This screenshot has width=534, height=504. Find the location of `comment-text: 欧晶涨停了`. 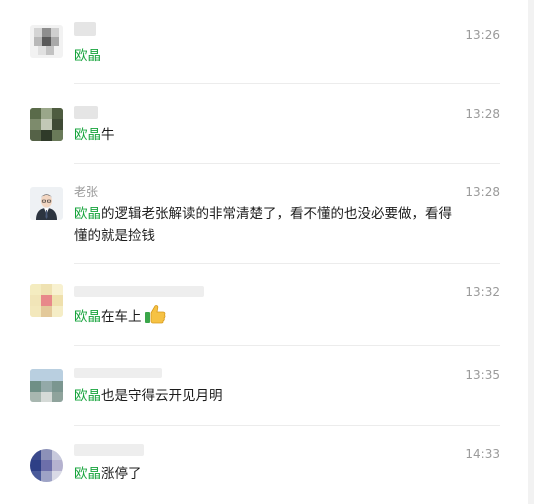

comment-text: 欧晶涨停了 is located at coordinates (108, 474).